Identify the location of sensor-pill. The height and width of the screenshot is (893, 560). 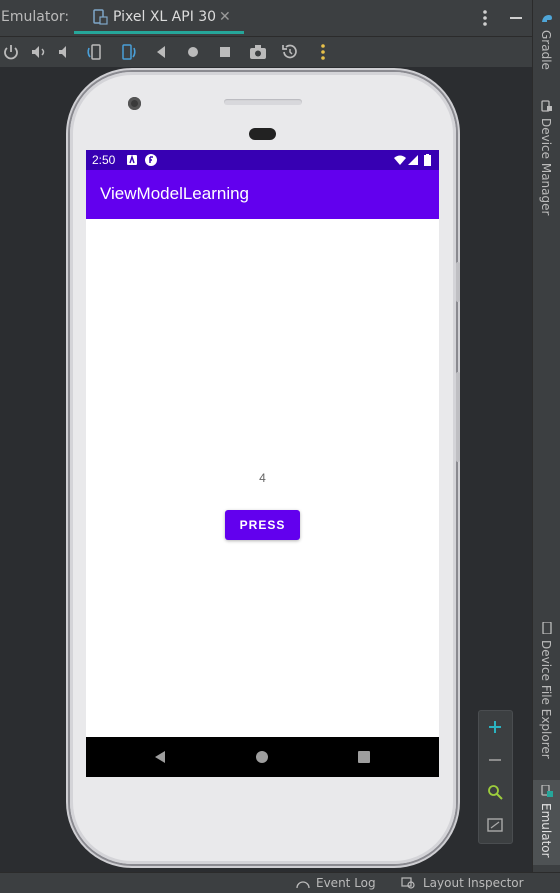
(262, 134).